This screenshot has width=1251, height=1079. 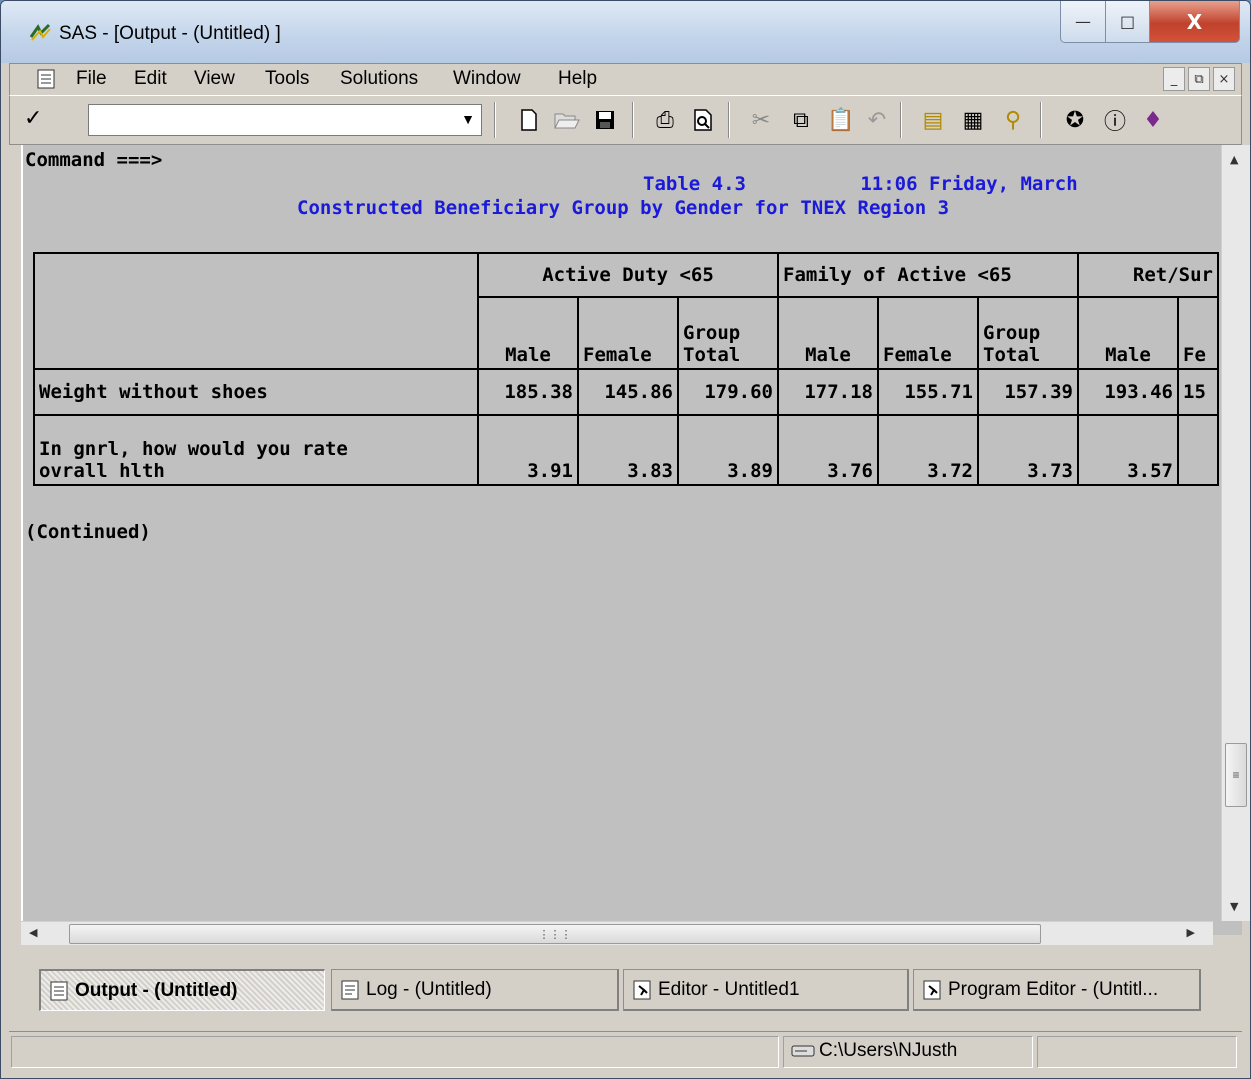 What do you see at coordinates (1174, 79) in the screenshot?
I see `mdi-minimize-button: _` at bounding box center [1174, 79].